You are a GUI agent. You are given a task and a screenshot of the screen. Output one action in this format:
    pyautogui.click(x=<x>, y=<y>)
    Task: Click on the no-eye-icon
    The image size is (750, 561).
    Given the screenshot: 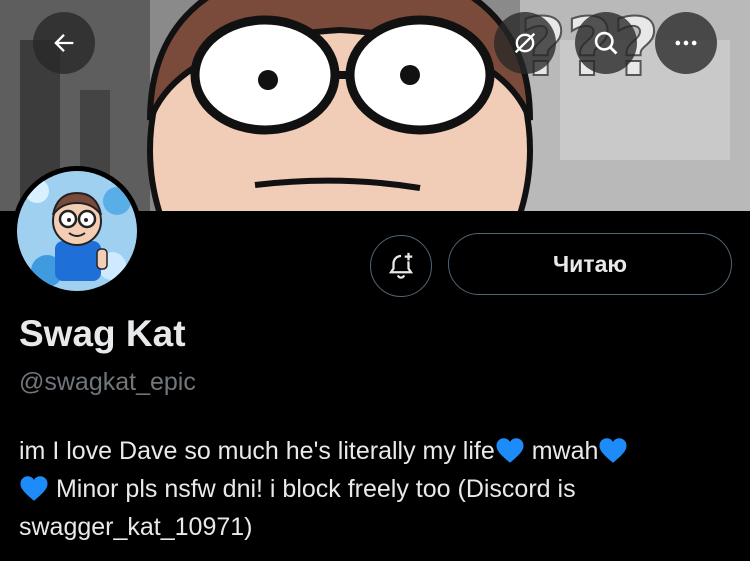 What is the action you would take?
    pyautogui.click(x=525, y=43)
    